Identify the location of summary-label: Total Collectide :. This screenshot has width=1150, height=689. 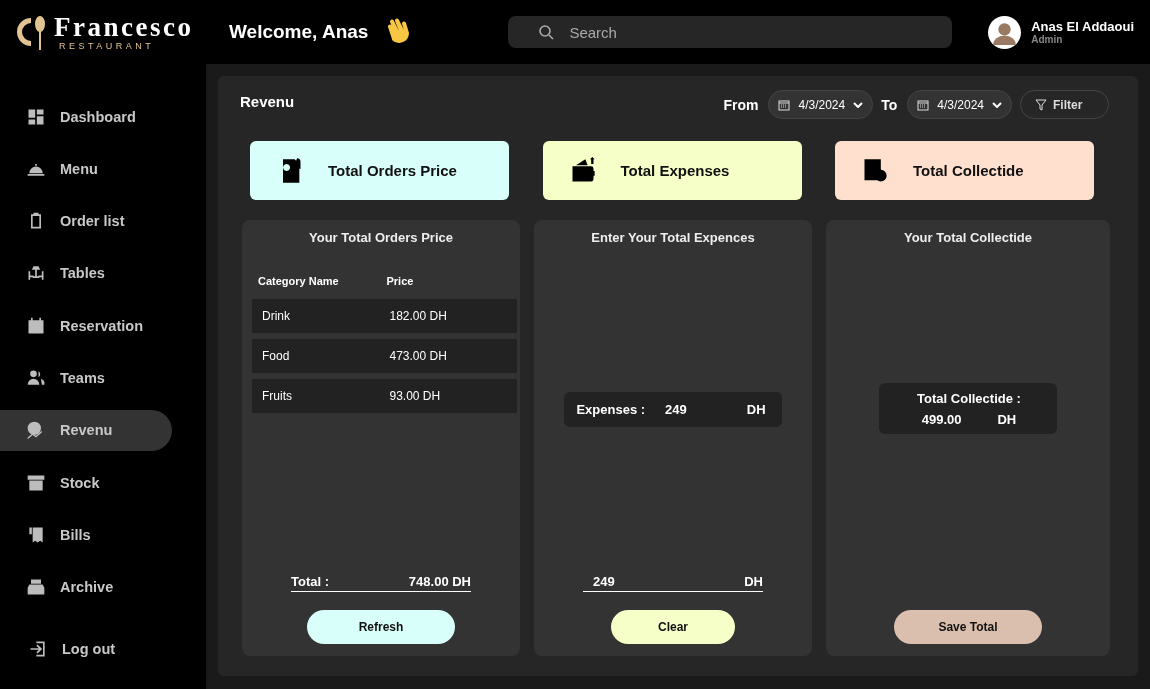
(969, 398).